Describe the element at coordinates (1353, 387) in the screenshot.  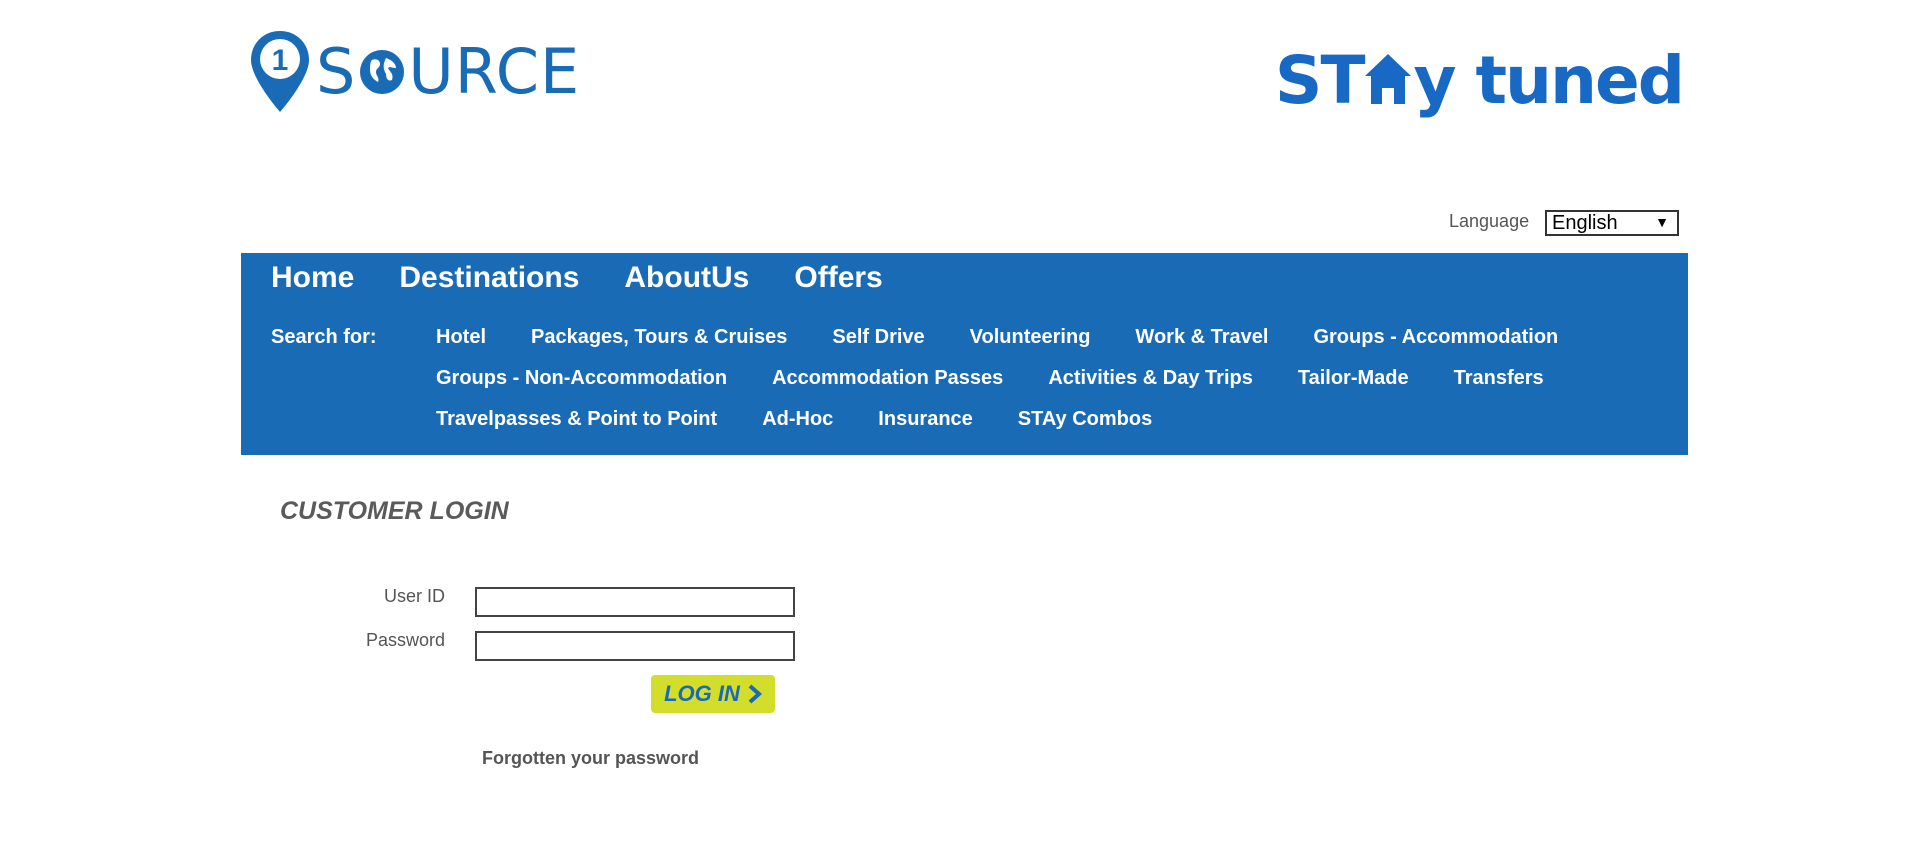
I see `search-link-tailor-made: Tailor-Made` at that location.